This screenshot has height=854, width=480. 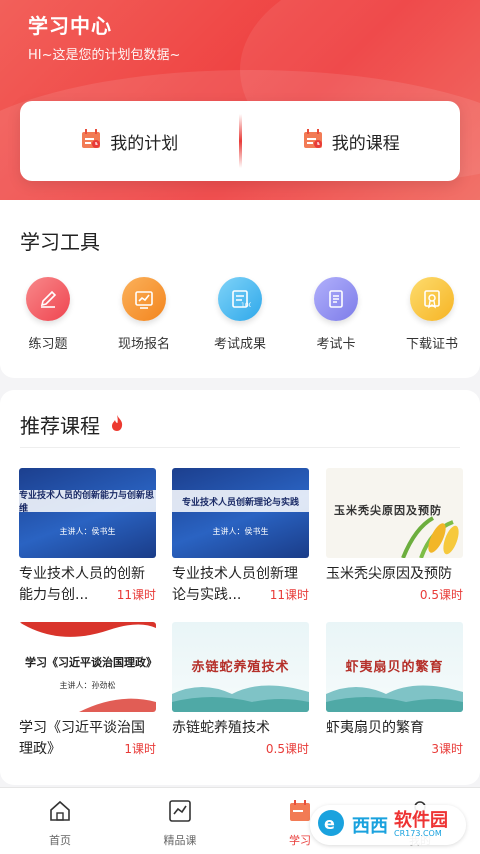 I want to click on my-plan-button: 我的计划, so click(x=129, y=141).